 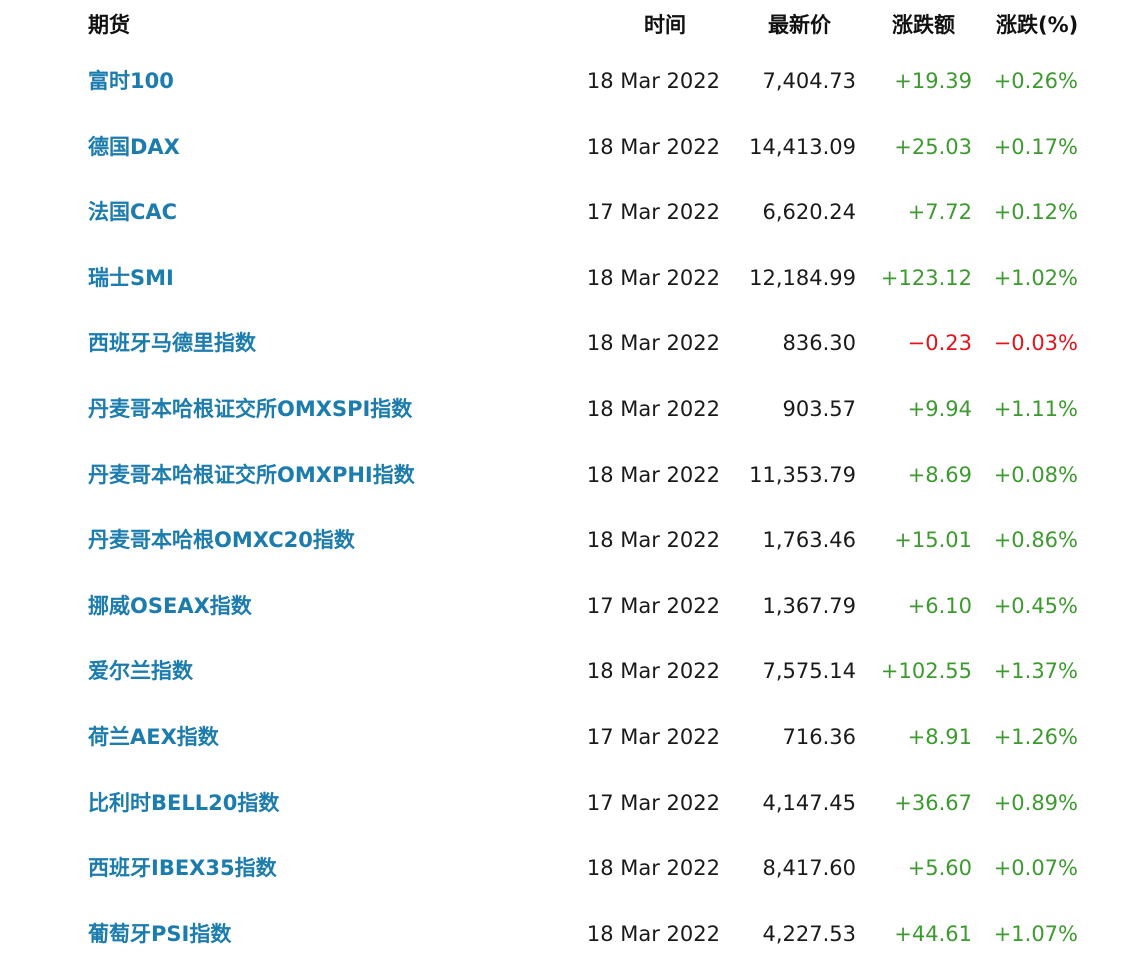 I want to click on change-percent-cell: +1.37%, so click(x=1035, y=671).